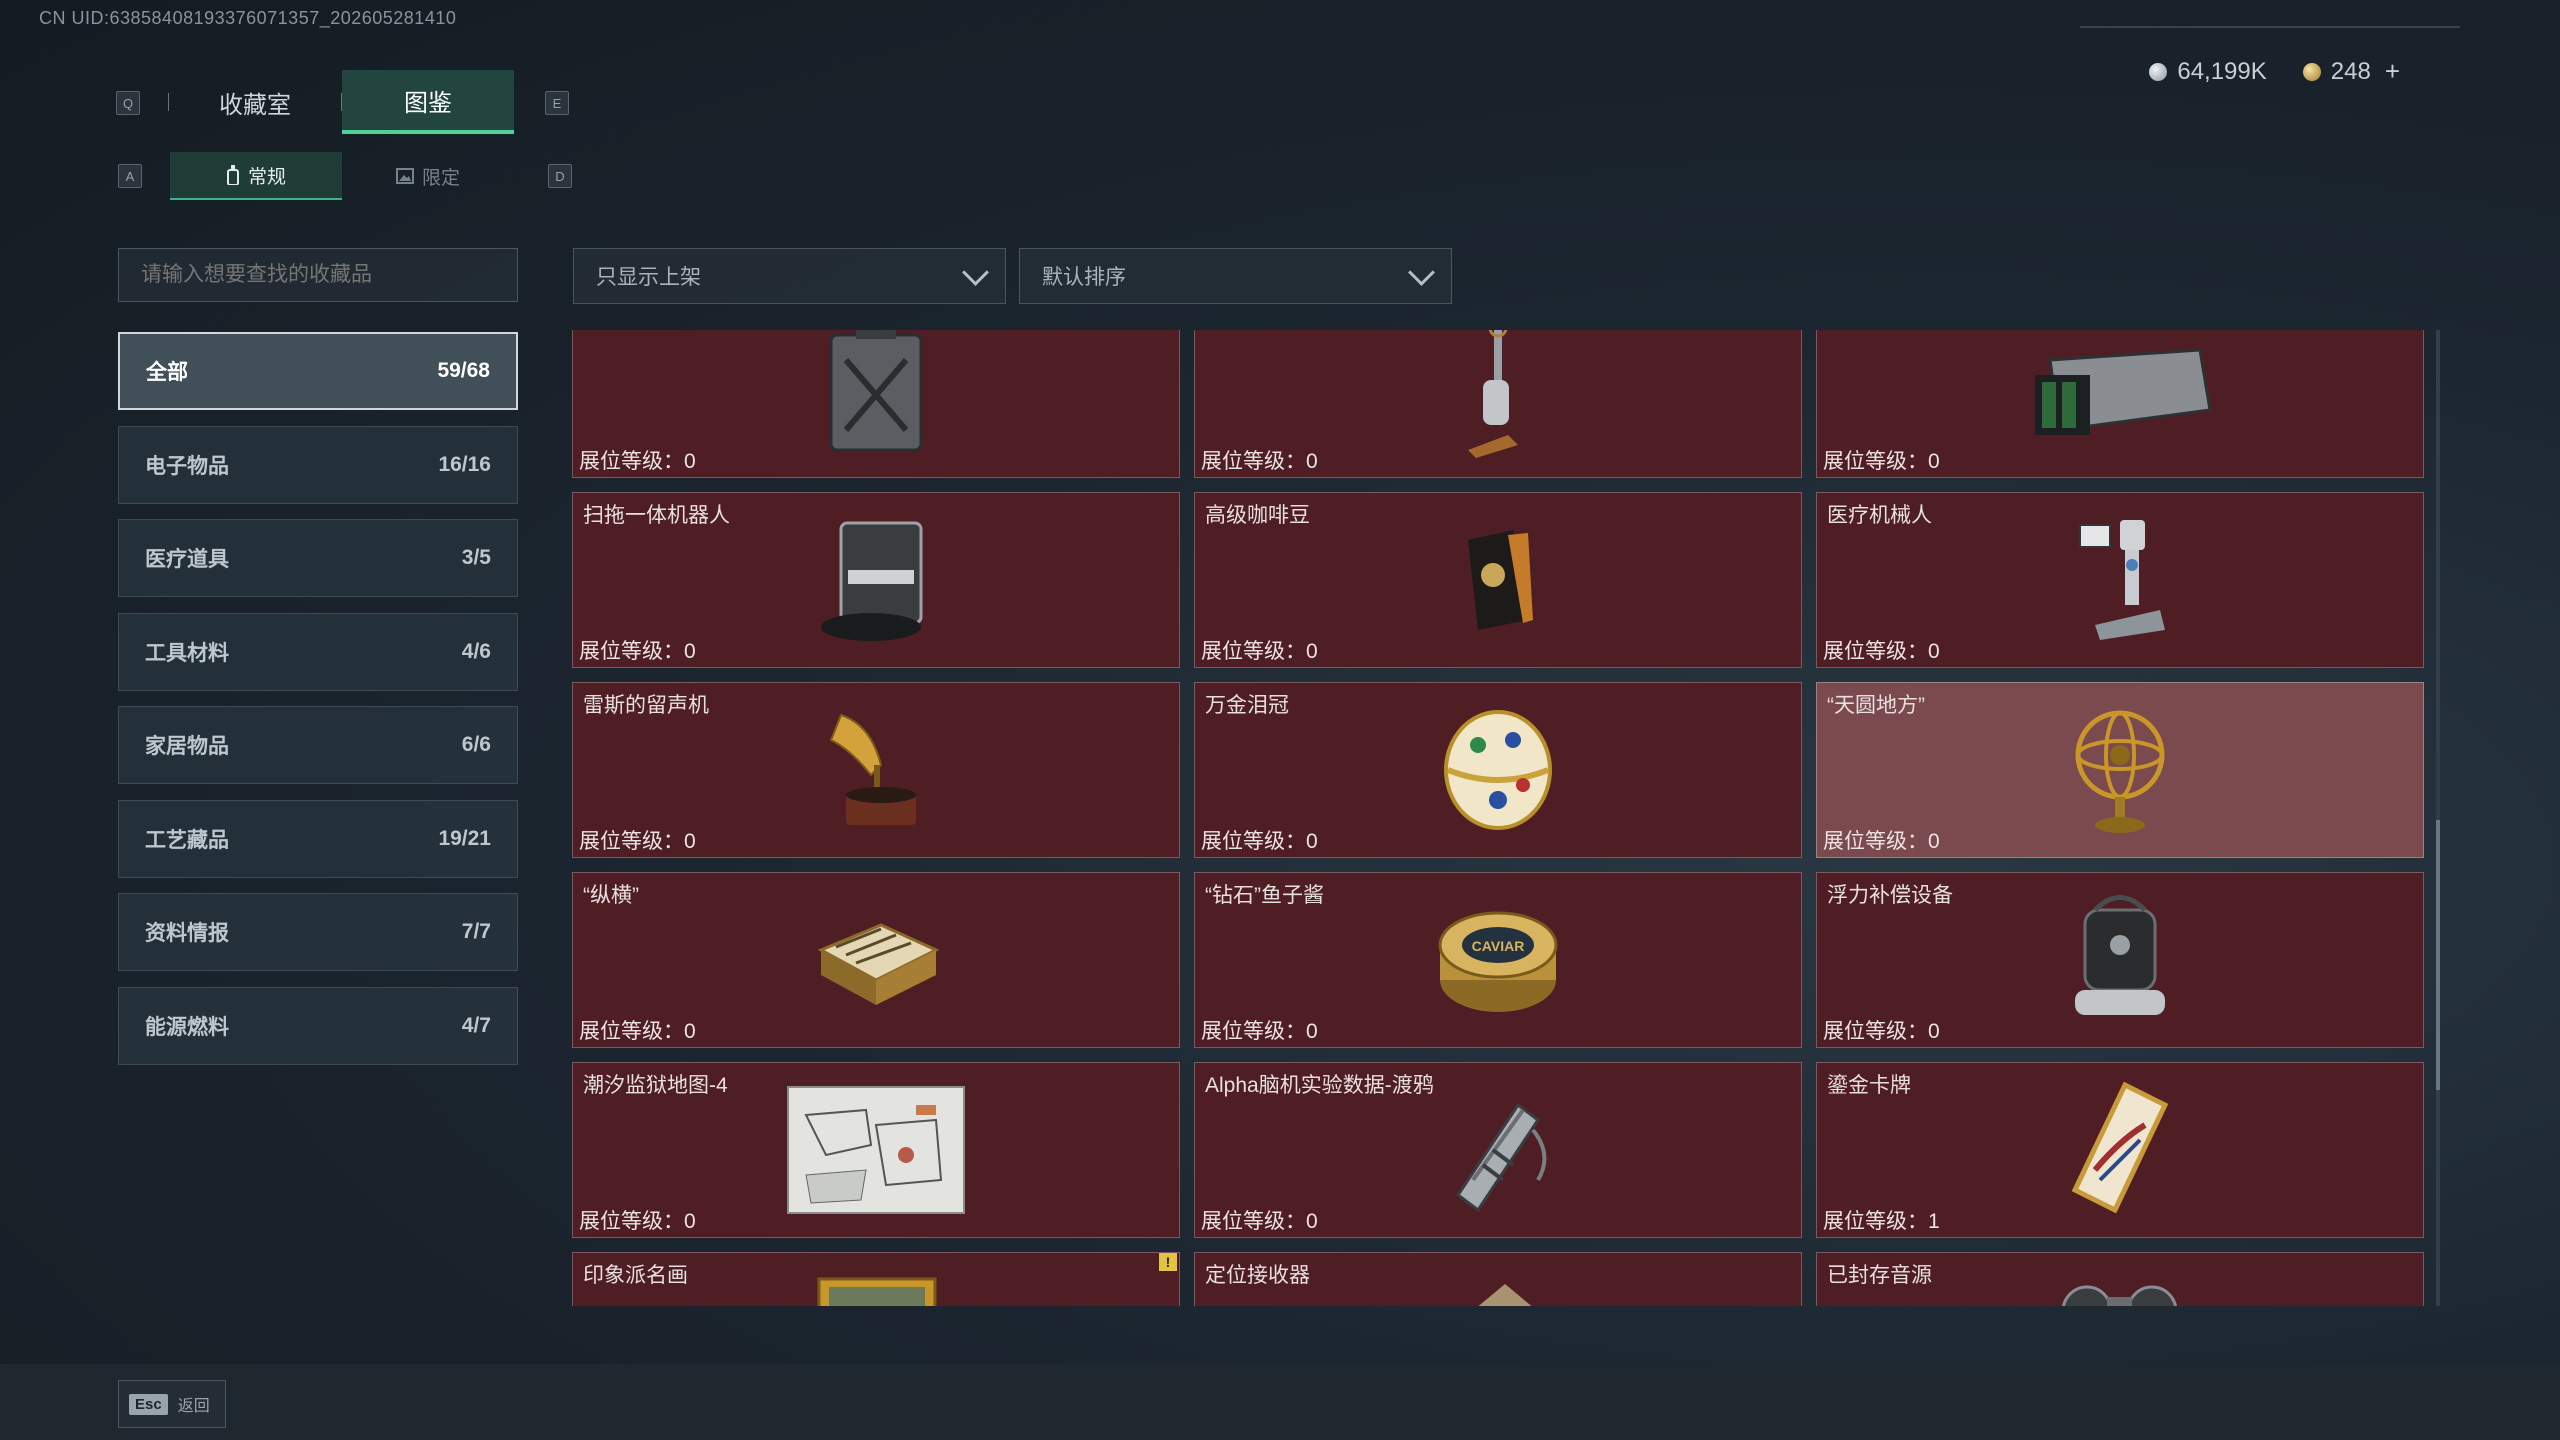 This screenshot has height=1440, width=2560. I want to click on item-card: 鎏金卡牌 展位等级：1, so click(2120, 1150).